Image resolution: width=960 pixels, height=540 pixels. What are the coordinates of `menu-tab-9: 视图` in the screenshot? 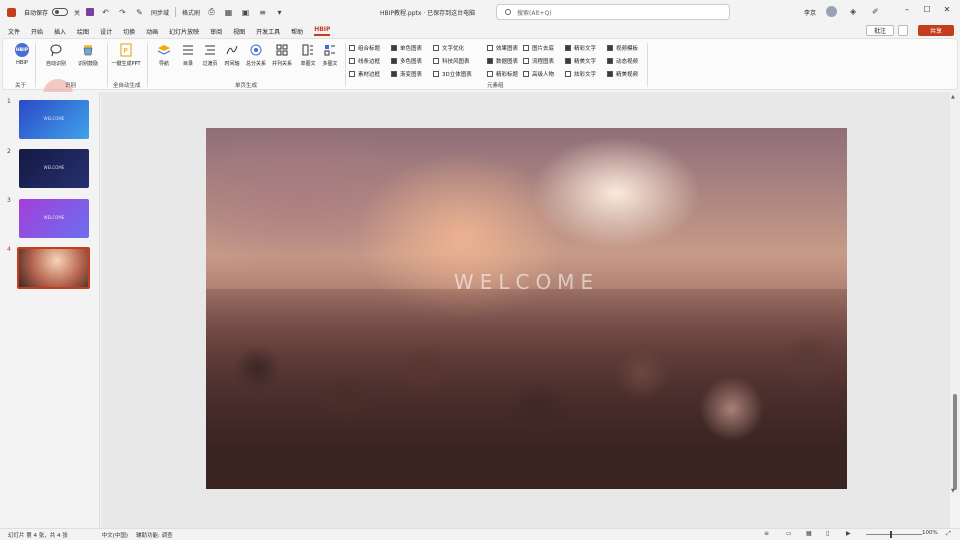 It's located at (239, 31).